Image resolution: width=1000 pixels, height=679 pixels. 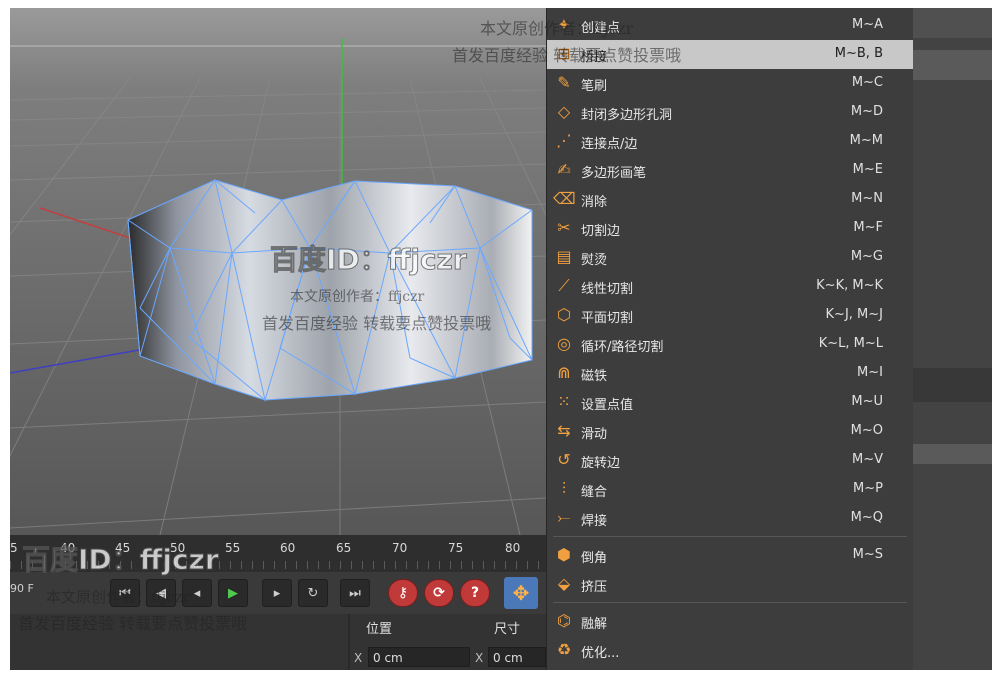 What do you see at coordinates (730, 344) in the screenshot?
I see `menu-item: ◎ 循环/路径切割 K~L, M~L` at bounding box center [730, 344].